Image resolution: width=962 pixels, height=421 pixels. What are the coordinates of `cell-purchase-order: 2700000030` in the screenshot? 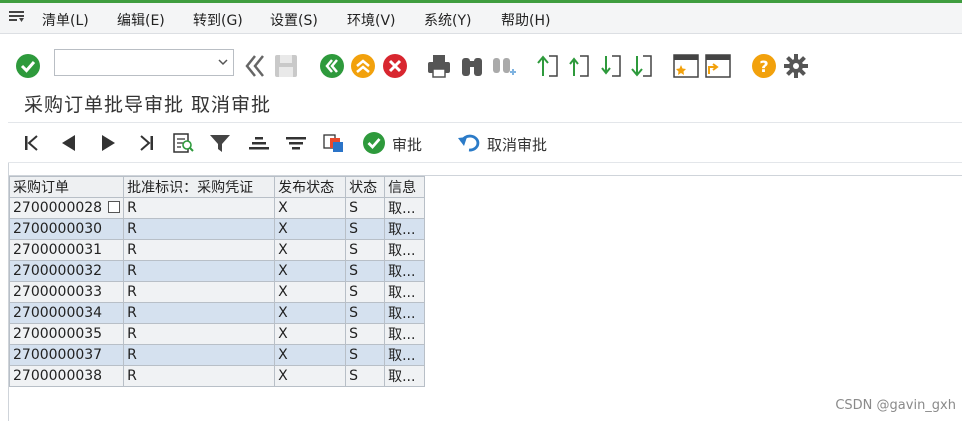 It's located at (66, 229).